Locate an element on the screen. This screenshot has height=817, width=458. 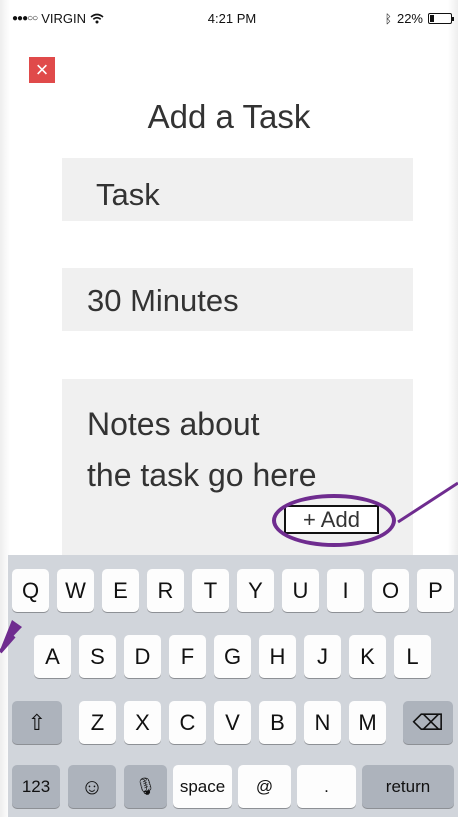
key-d: D is located at coordinates (142, 656).